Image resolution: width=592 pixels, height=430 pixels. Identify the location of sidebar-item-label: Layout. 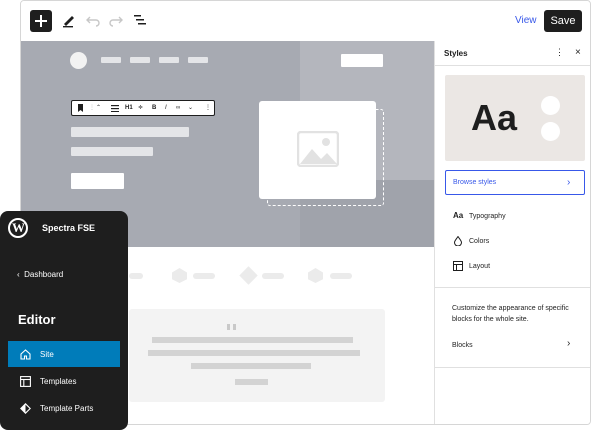
(480, 266).